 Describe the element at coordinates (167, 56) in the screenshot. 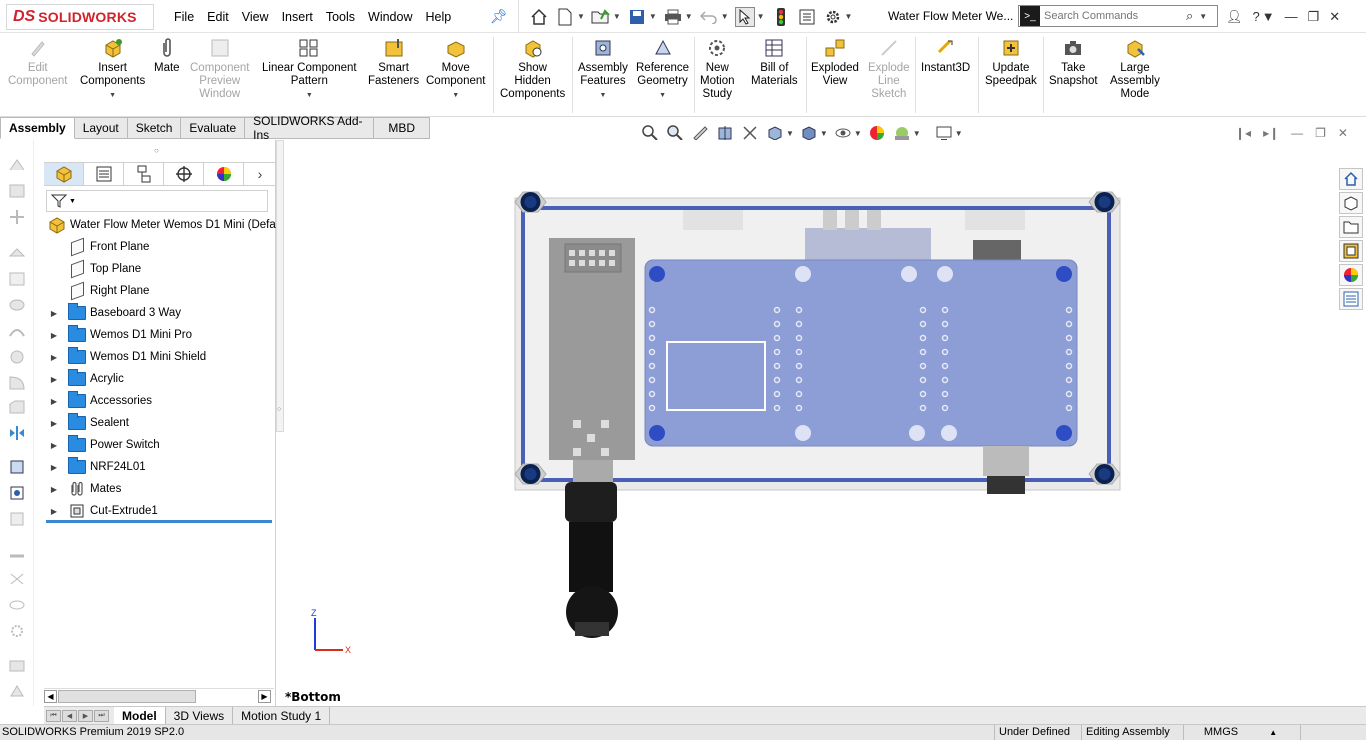

I see `mate-button: Mate` at that location.